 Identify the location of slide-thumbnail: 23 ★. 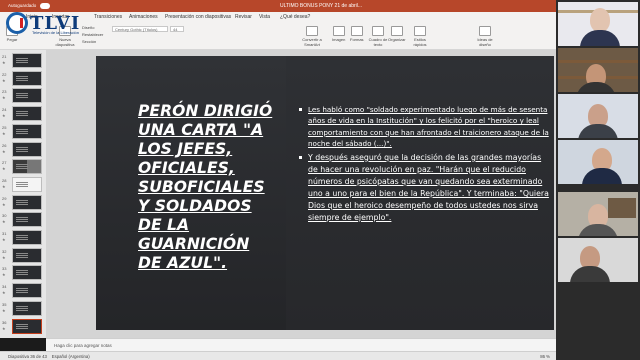
(23, 95).